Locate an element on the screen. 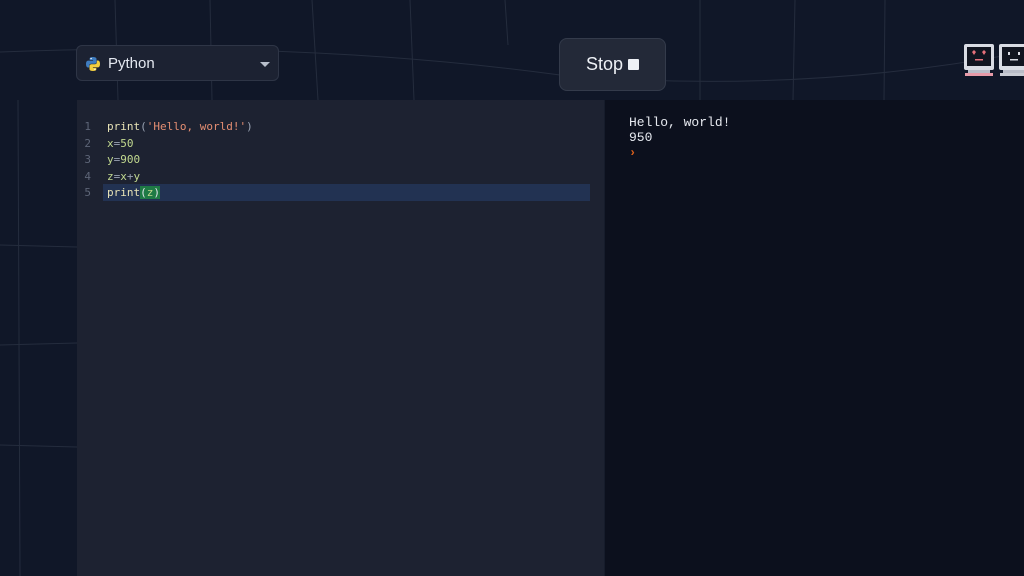  code-token: 50 is located at coordinates (127, 143).